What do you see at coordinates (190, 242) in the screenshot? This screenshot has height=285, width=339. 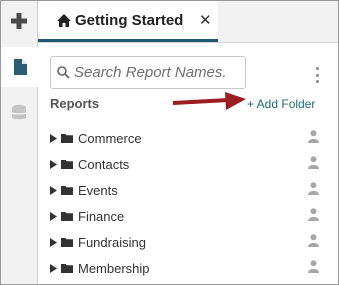 I see `folder-row-fundraising: Fundraising` at bounding box center [190, 242].